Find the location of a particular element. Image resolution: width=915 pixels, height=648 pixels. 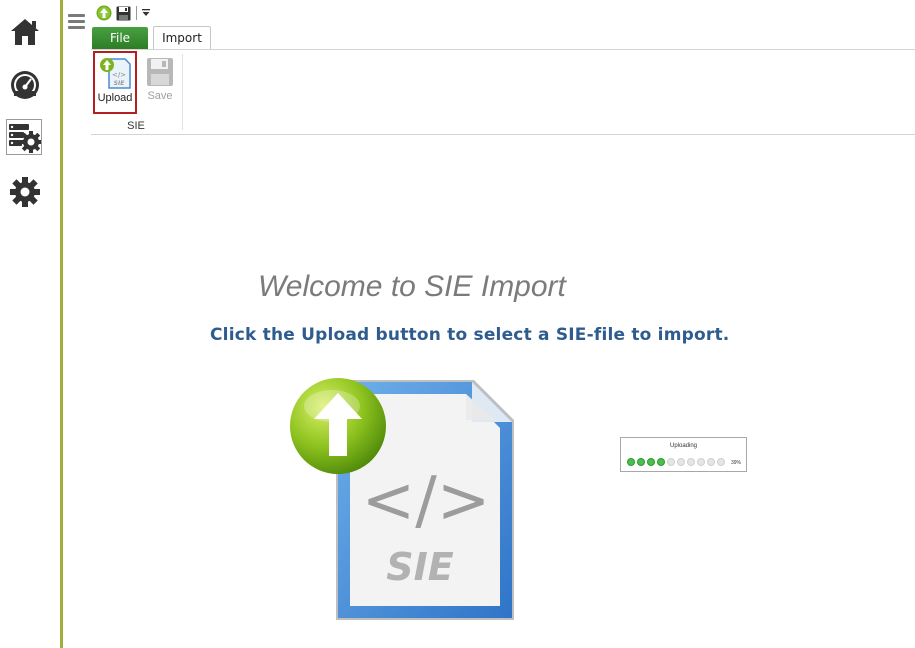

ribbon-group-separator is located at coordinates (182, 92).